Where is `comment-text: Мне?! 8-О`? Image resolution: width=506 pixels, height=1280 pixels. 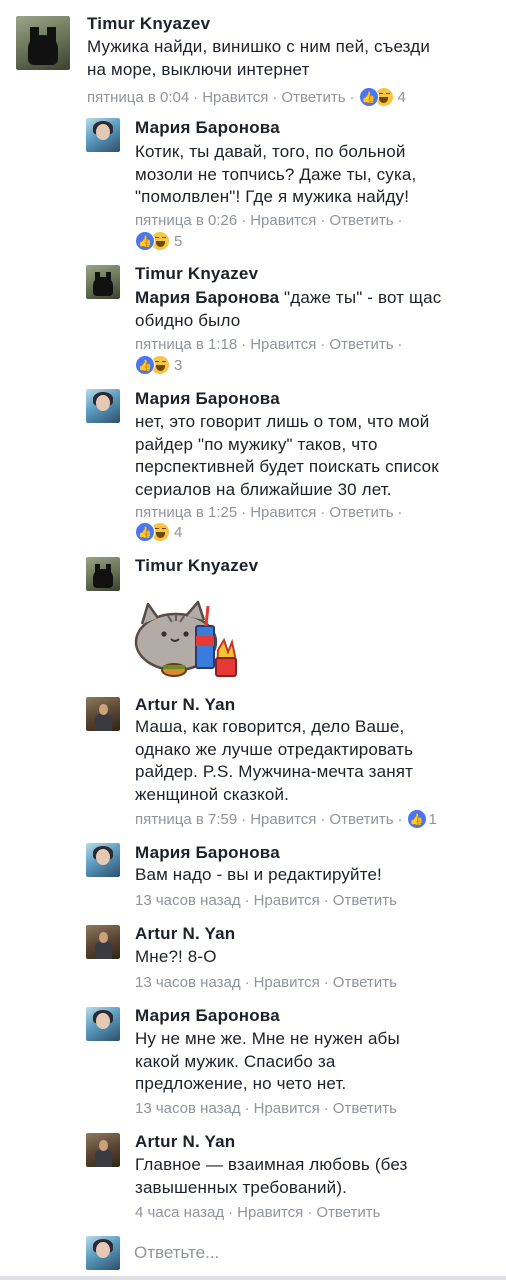
comment-text: Мне?! 8-О is located at coordinates (176, 956).